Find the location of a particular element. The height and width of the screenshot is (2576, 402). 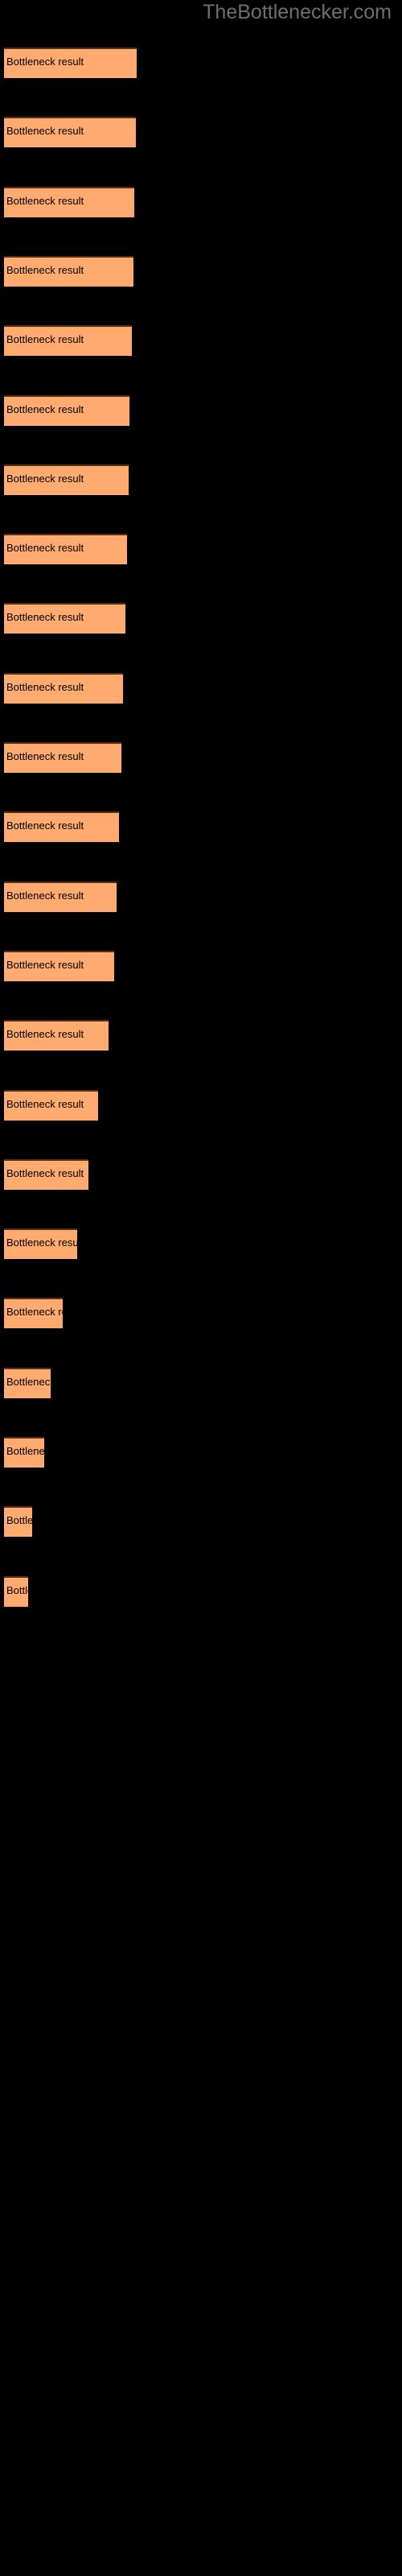

bar-4: Bottleneck result is located at coordinates (68, 271).